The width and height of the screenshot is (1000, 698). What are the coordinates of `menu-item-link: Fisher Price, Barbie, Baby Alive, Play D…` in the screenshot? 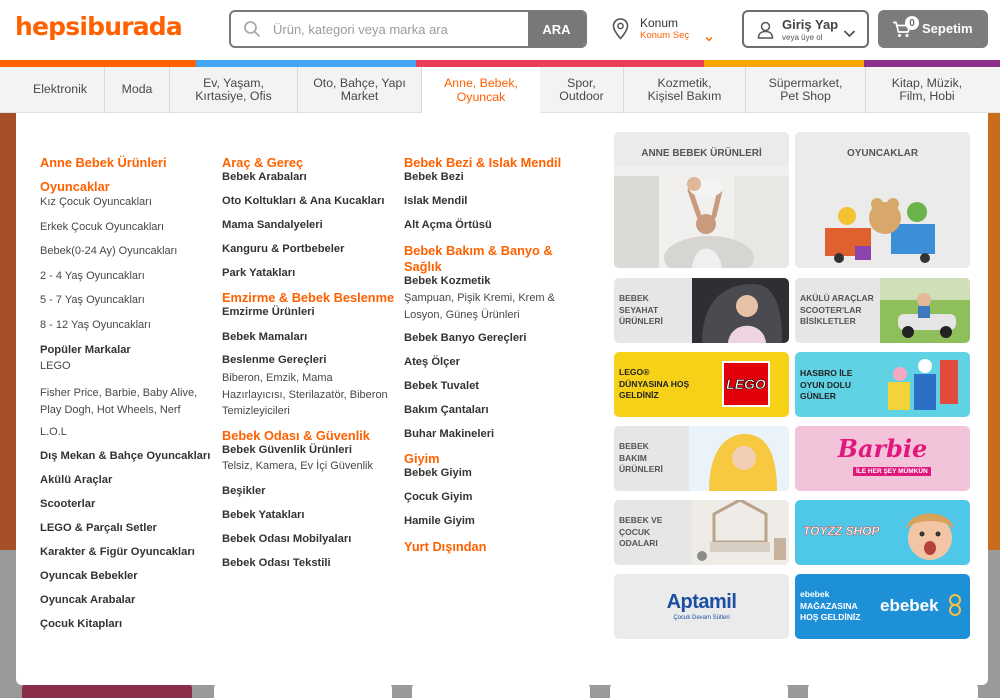 It's located at (126, 401).